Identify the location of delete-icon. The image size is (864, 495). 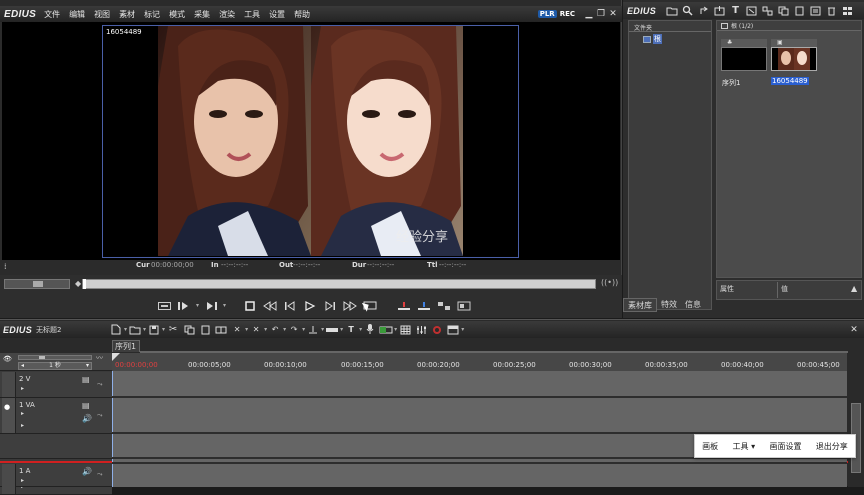
(831, 10).